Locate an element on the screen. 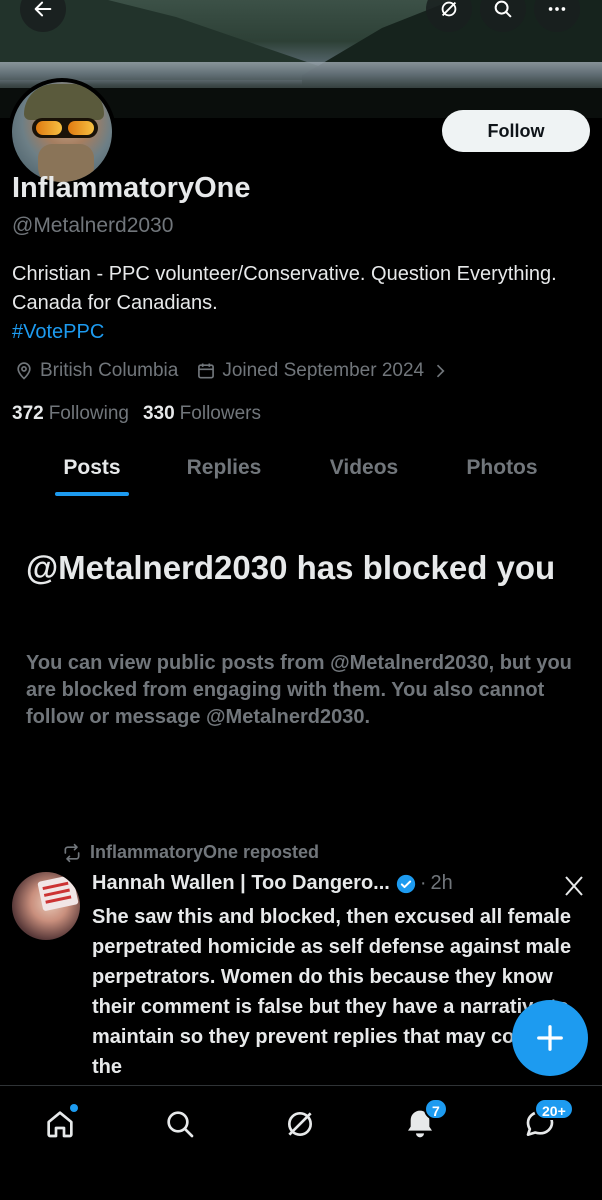  profile-handle: @Metalnerd2030 is located at coordinates (93, 225).